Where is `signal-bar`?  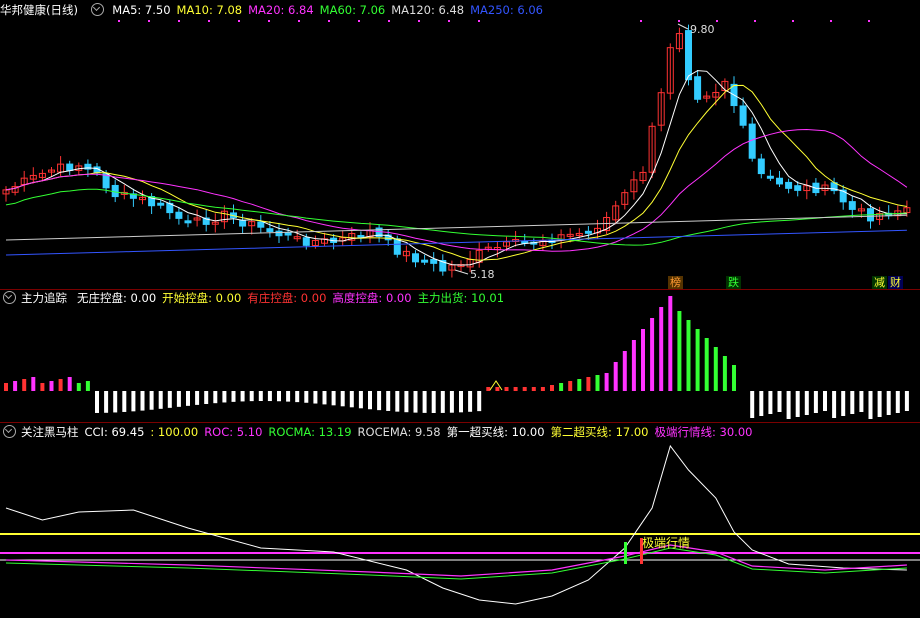 signal-bar is located at coordinates (625, 553).